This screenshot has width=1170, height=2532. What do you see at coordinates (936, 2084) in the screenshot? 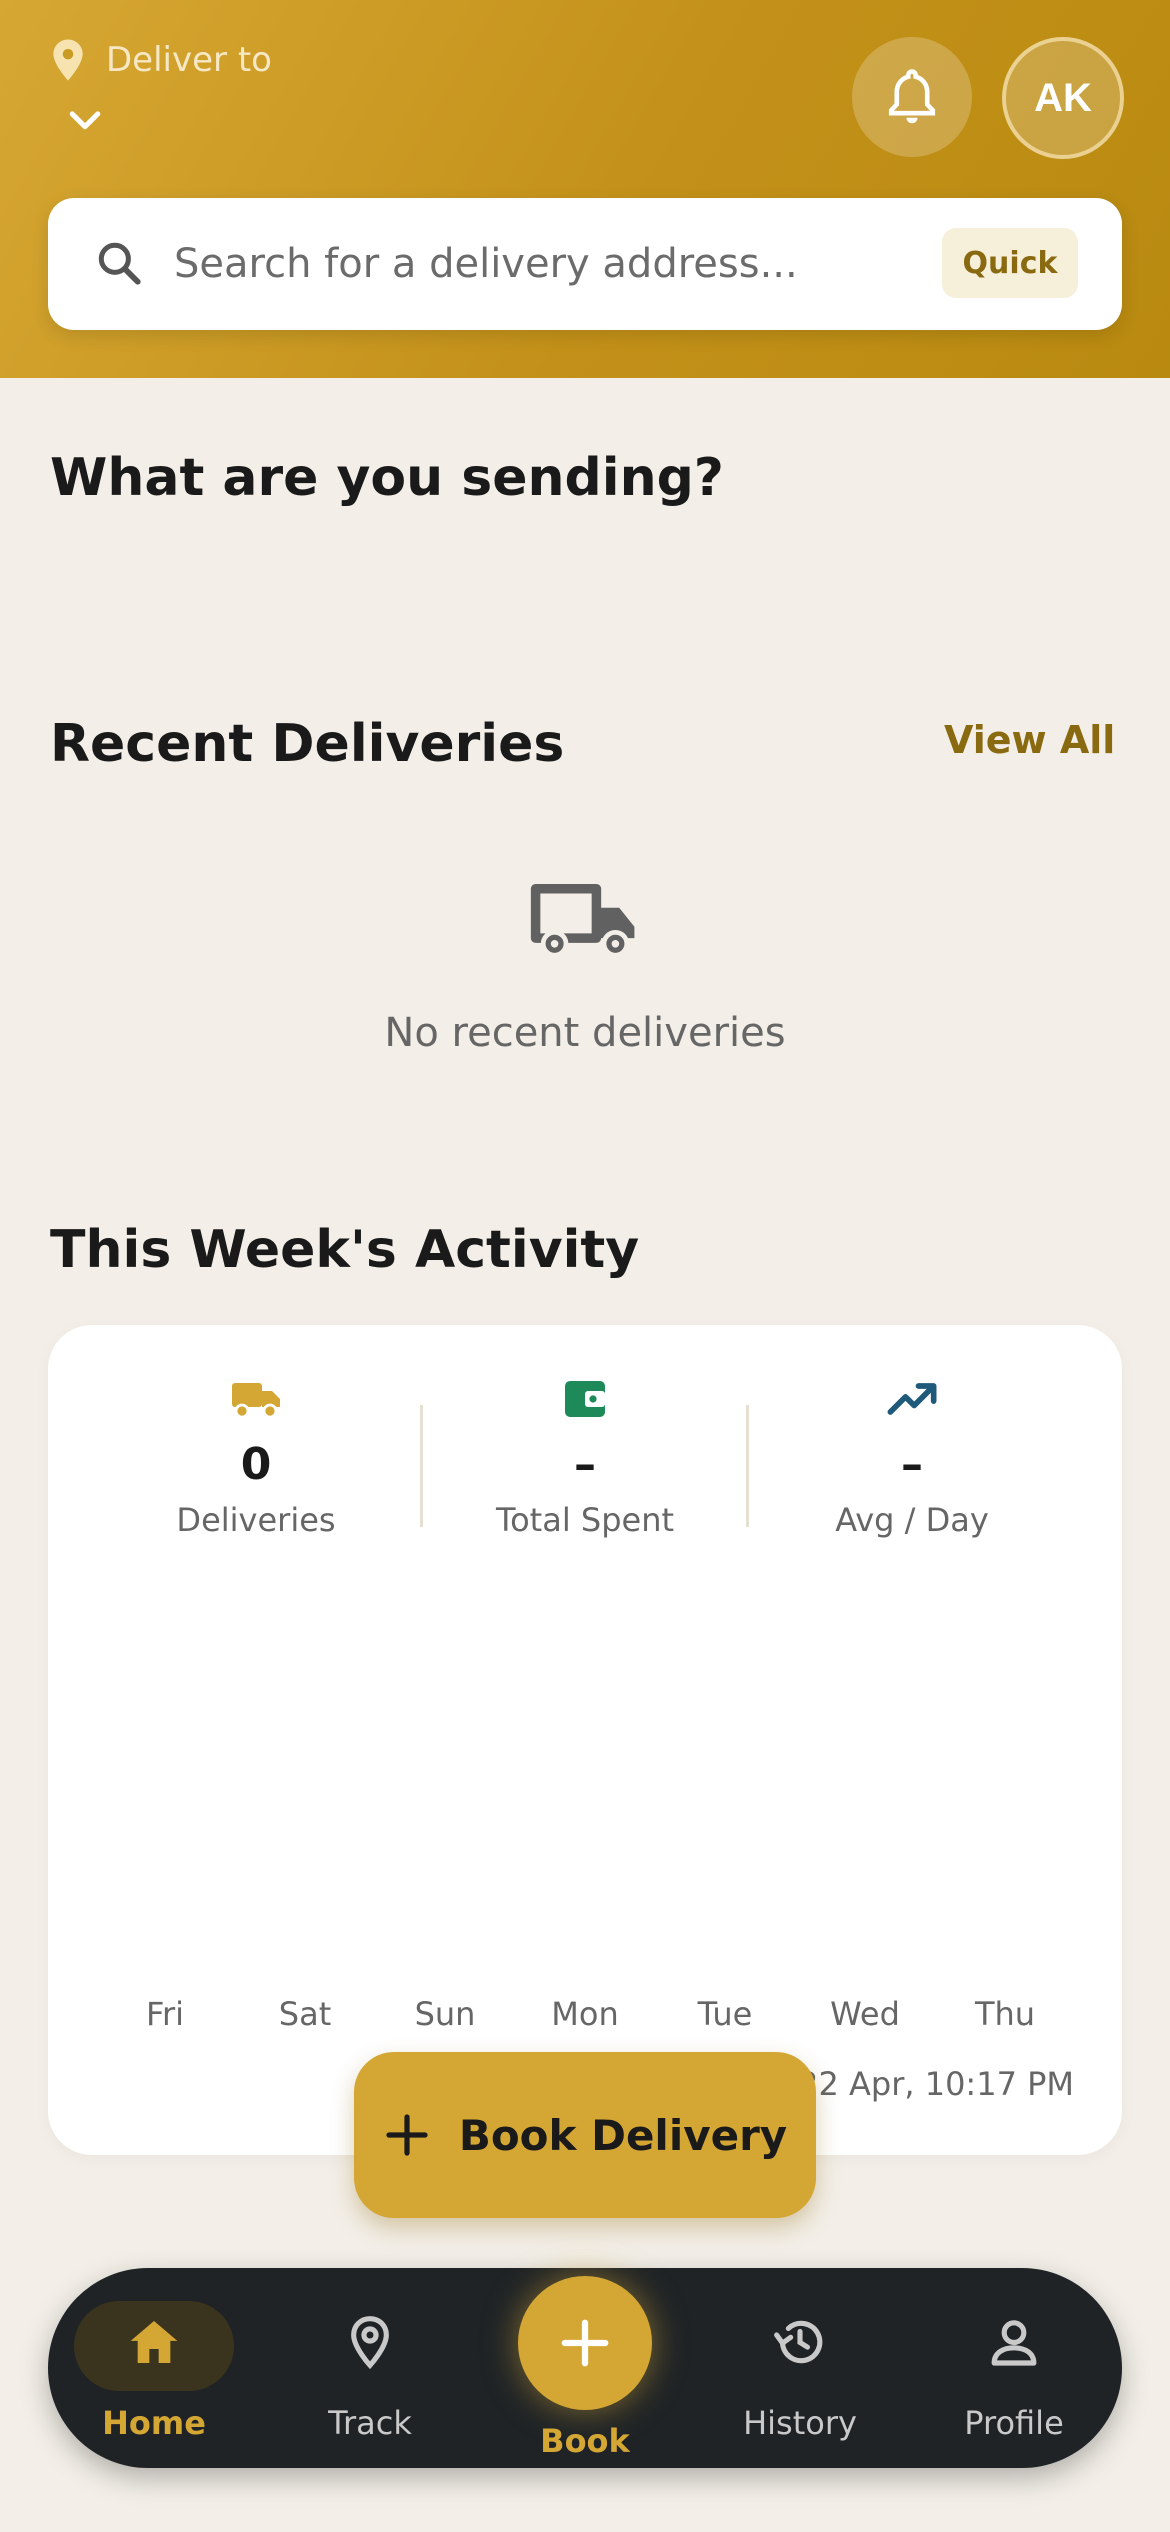
I see `last-updated-text: 22 Apr, 10:17 PM` at bounding box center [936, 2084].